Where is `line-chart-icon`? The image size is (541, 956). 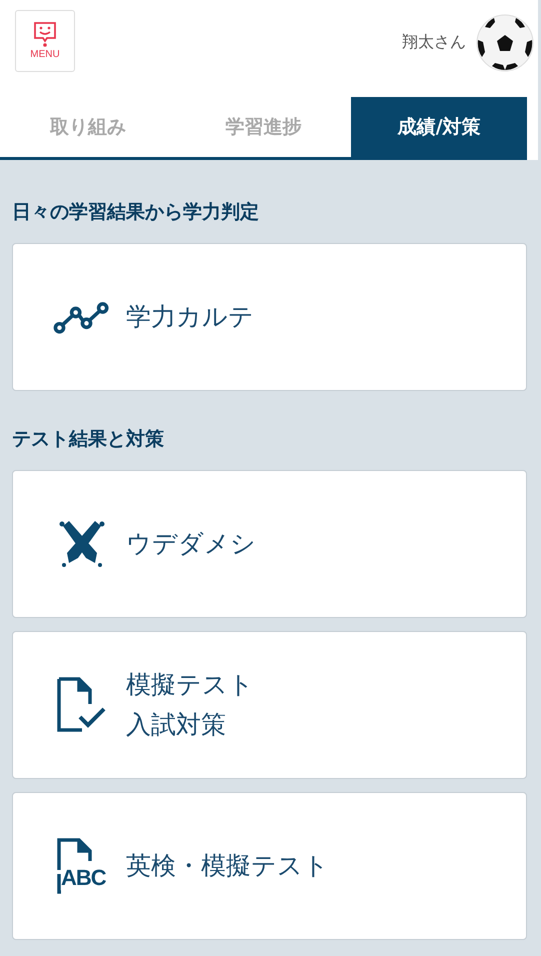 line-chart-icon is located at coordinates (82, 317).